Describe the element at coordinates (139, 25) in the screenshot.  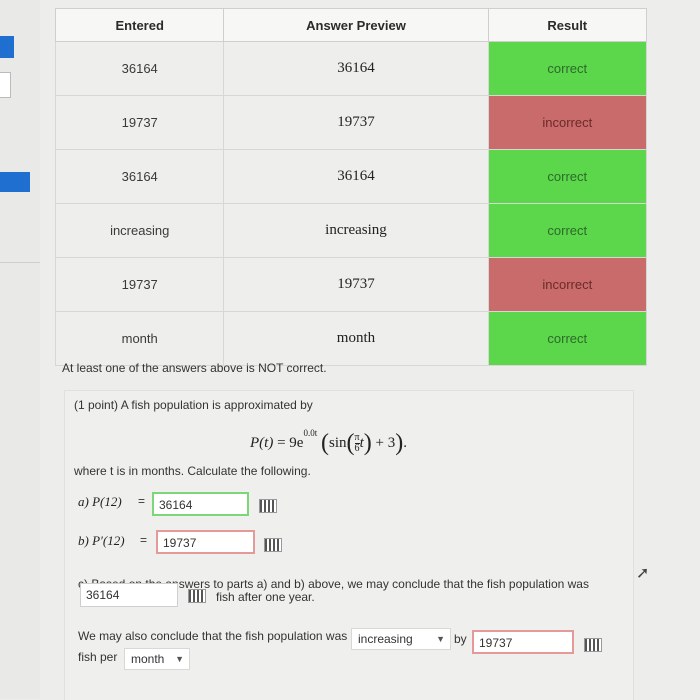
I see `header-entered: Entered` at that location.